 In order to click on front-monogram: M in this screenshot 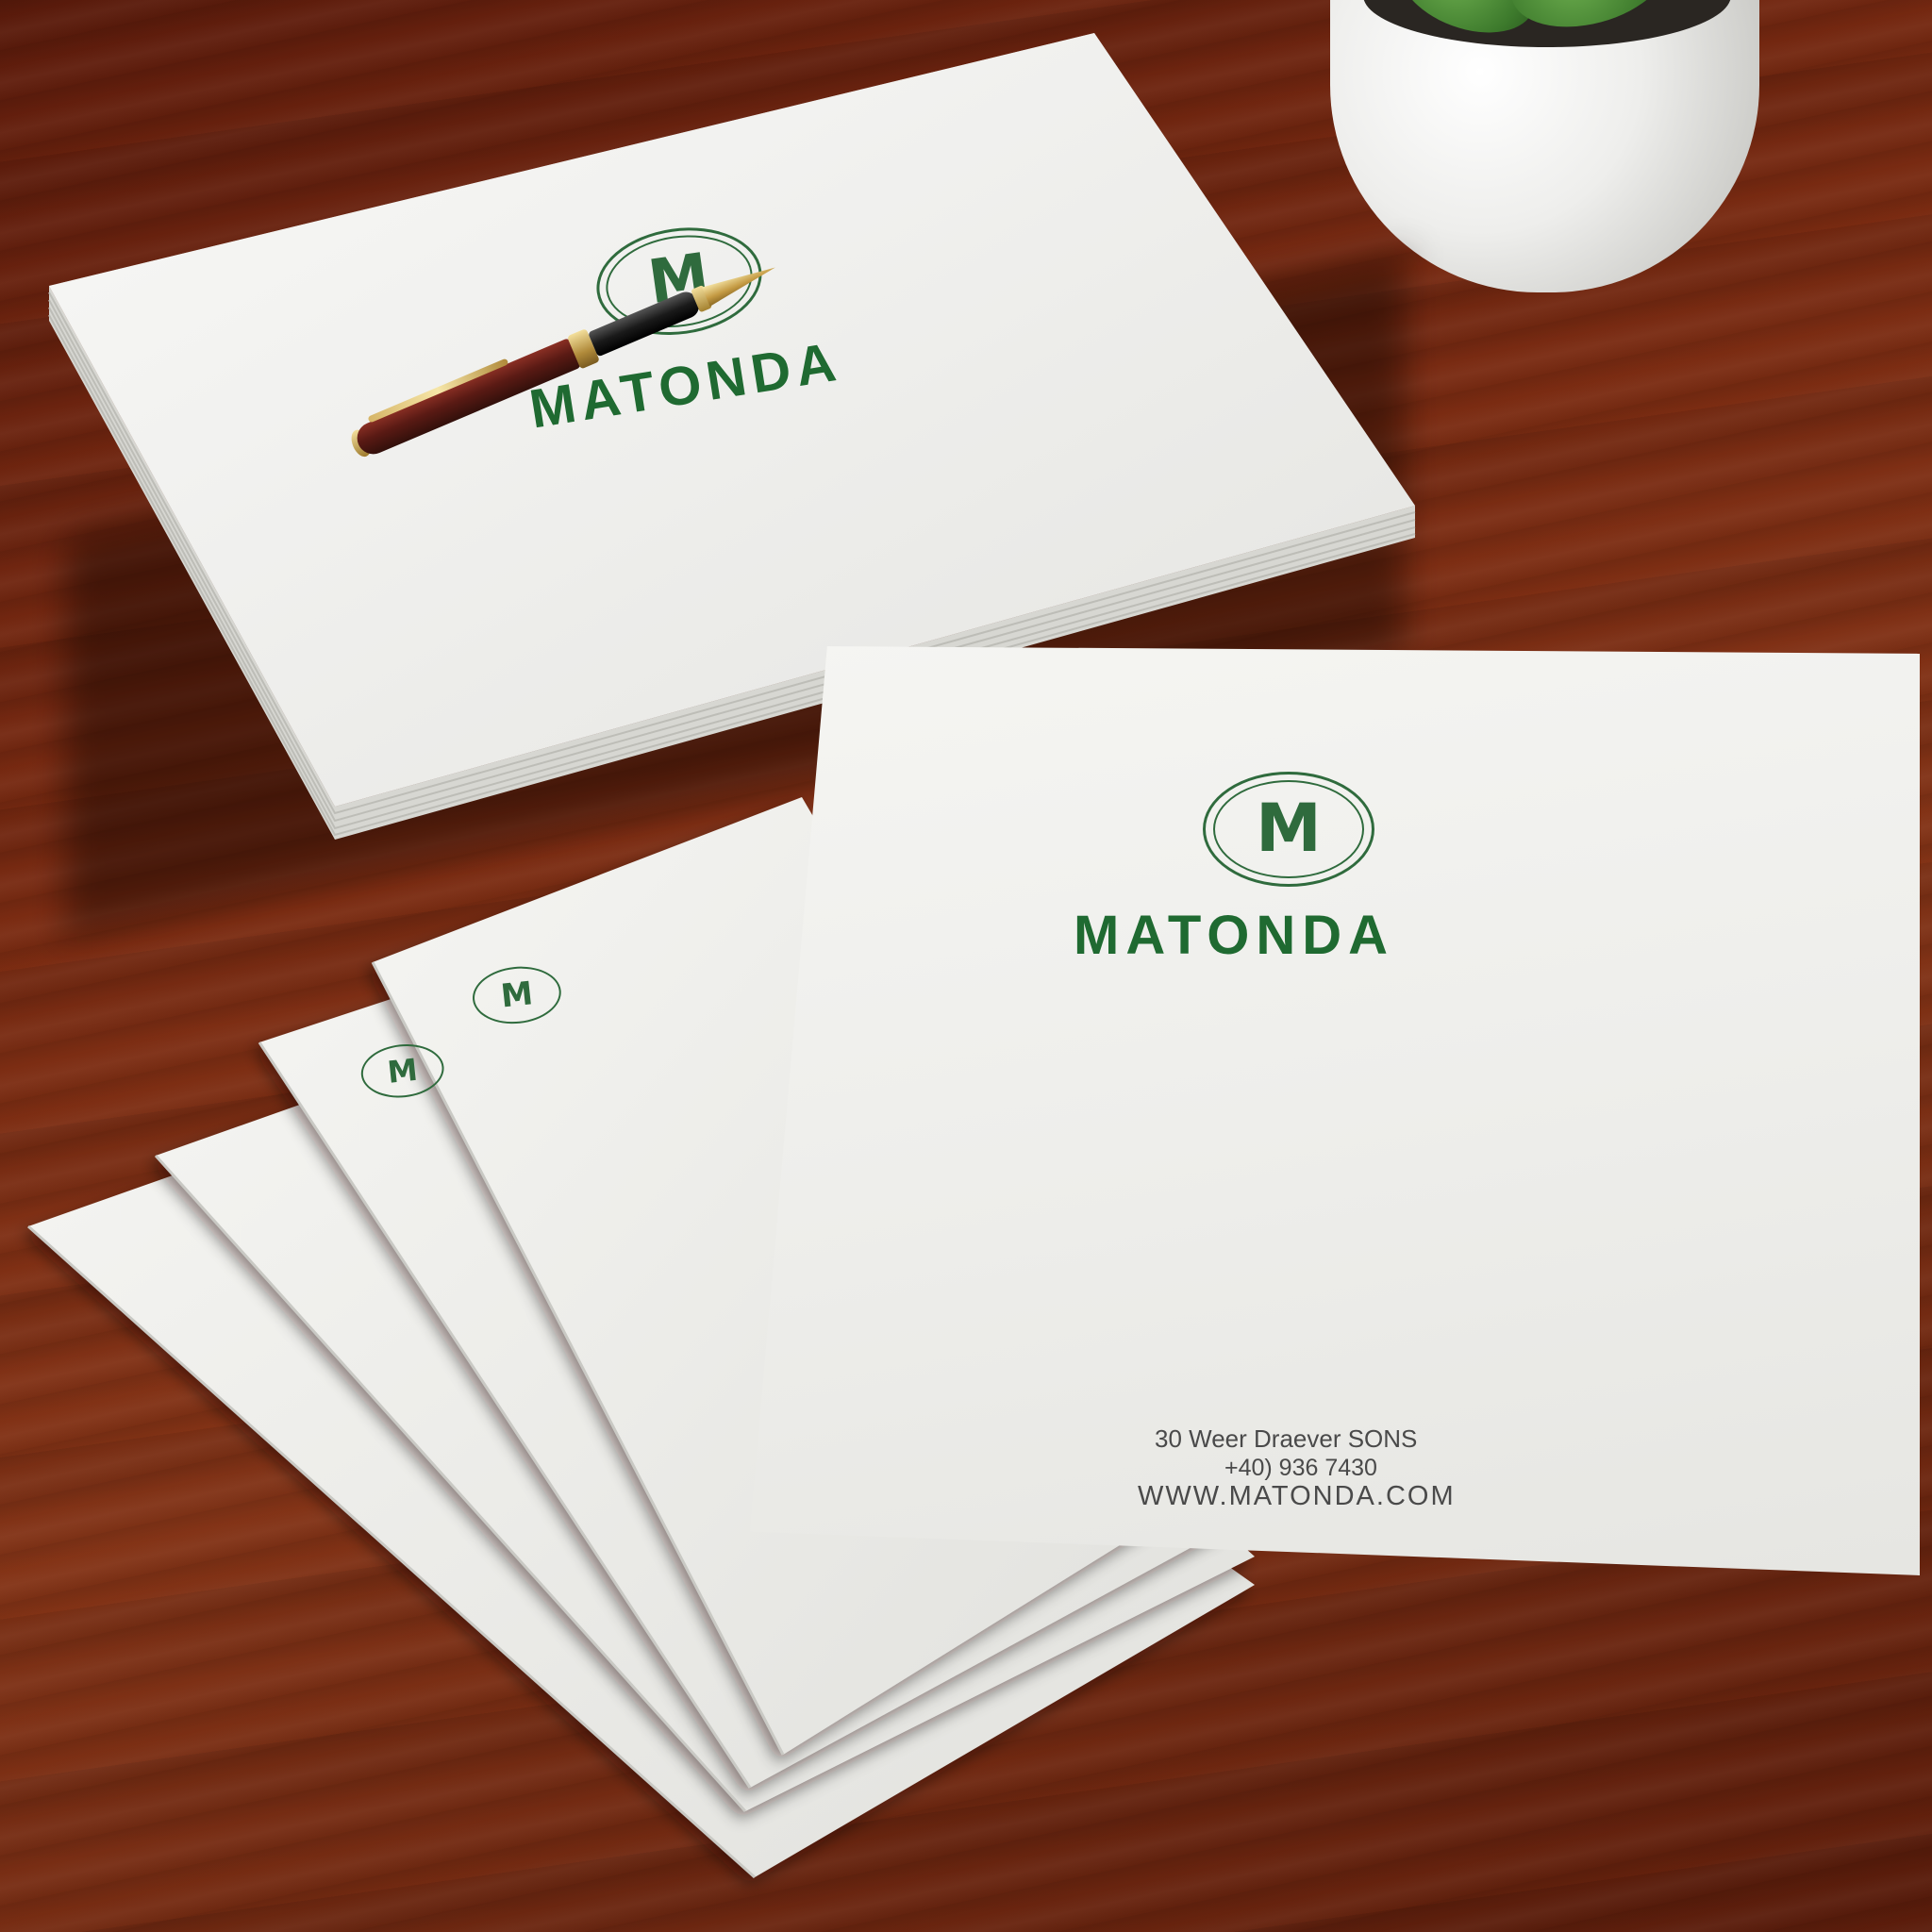, I will do `click(1289, 828)`.